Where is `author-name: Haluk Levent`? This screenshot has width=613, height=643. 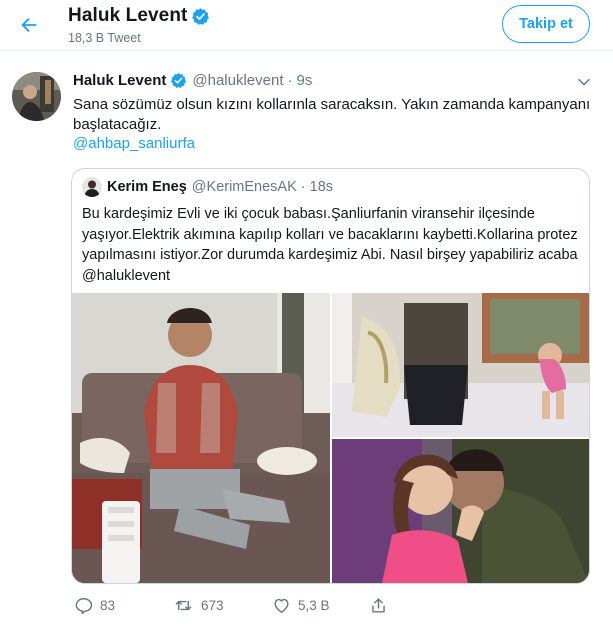
author-name: Haluk Levent is located at coordinates (119, 80).